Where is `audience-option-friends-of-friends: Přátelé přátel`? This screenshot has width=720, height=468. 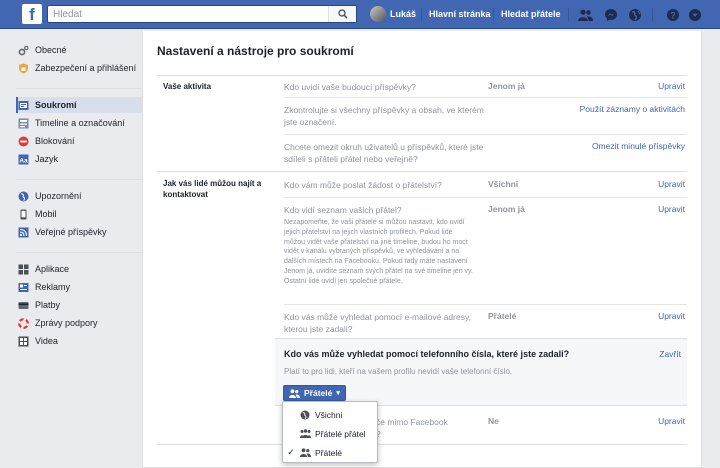
audience-option-friends-of-friends: Přátelé přátel is located at coordinates (331, 433).